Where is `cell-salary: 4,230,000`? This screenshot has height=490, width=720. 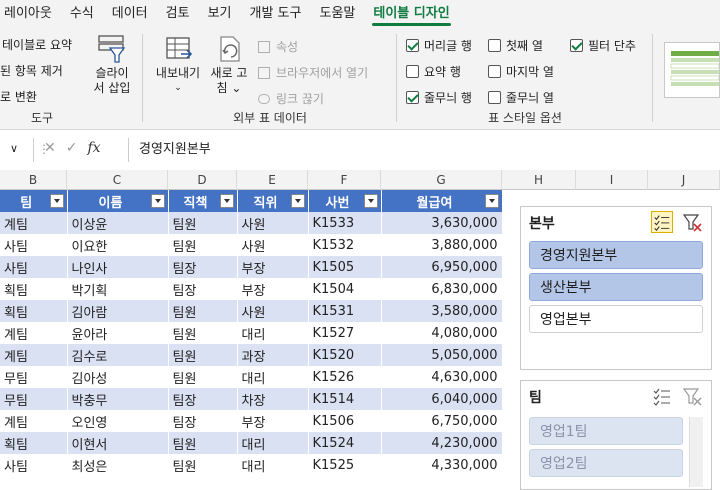 cell-salary: 4,230,000 is located at coordinates (442, 443).